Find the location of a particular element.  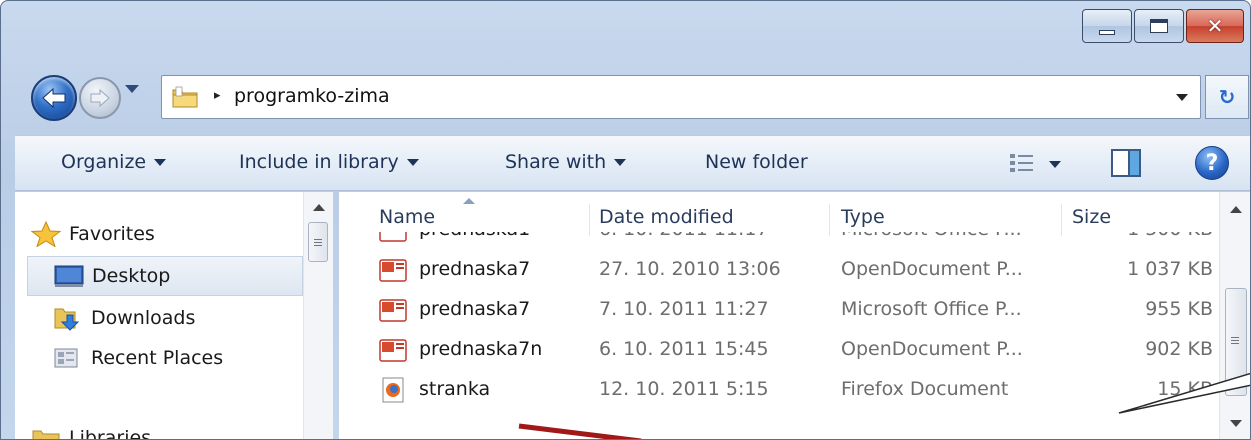

nav-item-downloads: Downloads is located at coordinates (197, 318).